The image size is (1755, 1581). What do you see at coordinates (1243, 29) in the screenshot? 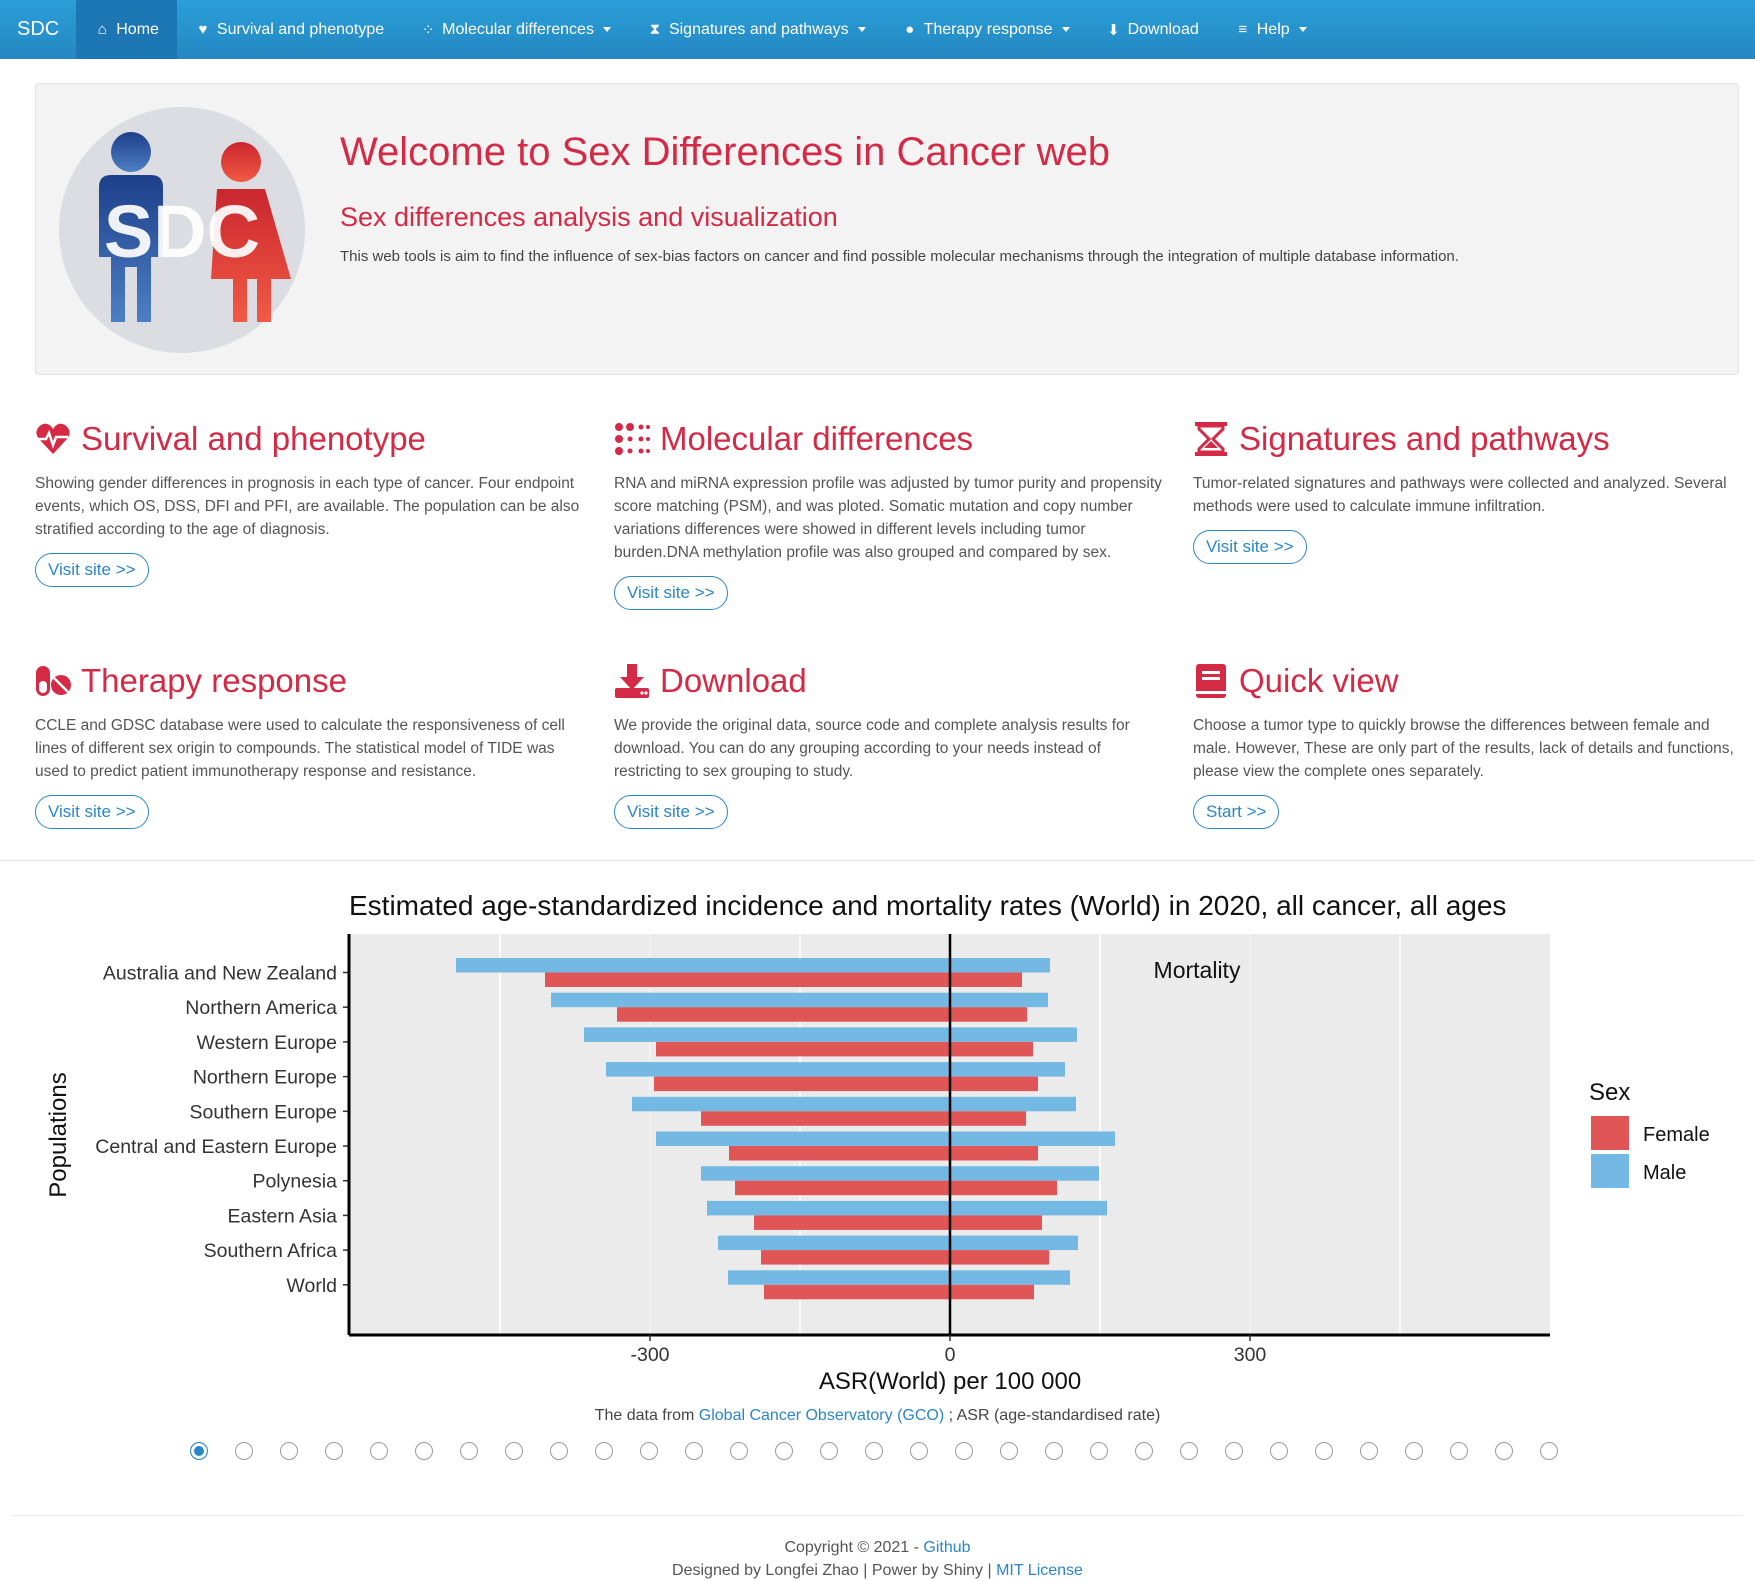
I see `bars-icon: ≡` at bounding box center [1243, 29].